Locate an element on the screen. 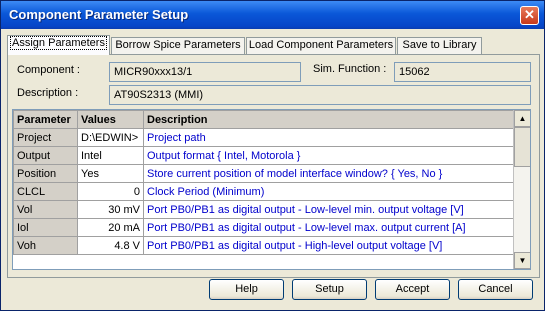 This screenshot has width=545, height=311. tab-save-to-library: Save to Library is located at coordinates (439, 45).